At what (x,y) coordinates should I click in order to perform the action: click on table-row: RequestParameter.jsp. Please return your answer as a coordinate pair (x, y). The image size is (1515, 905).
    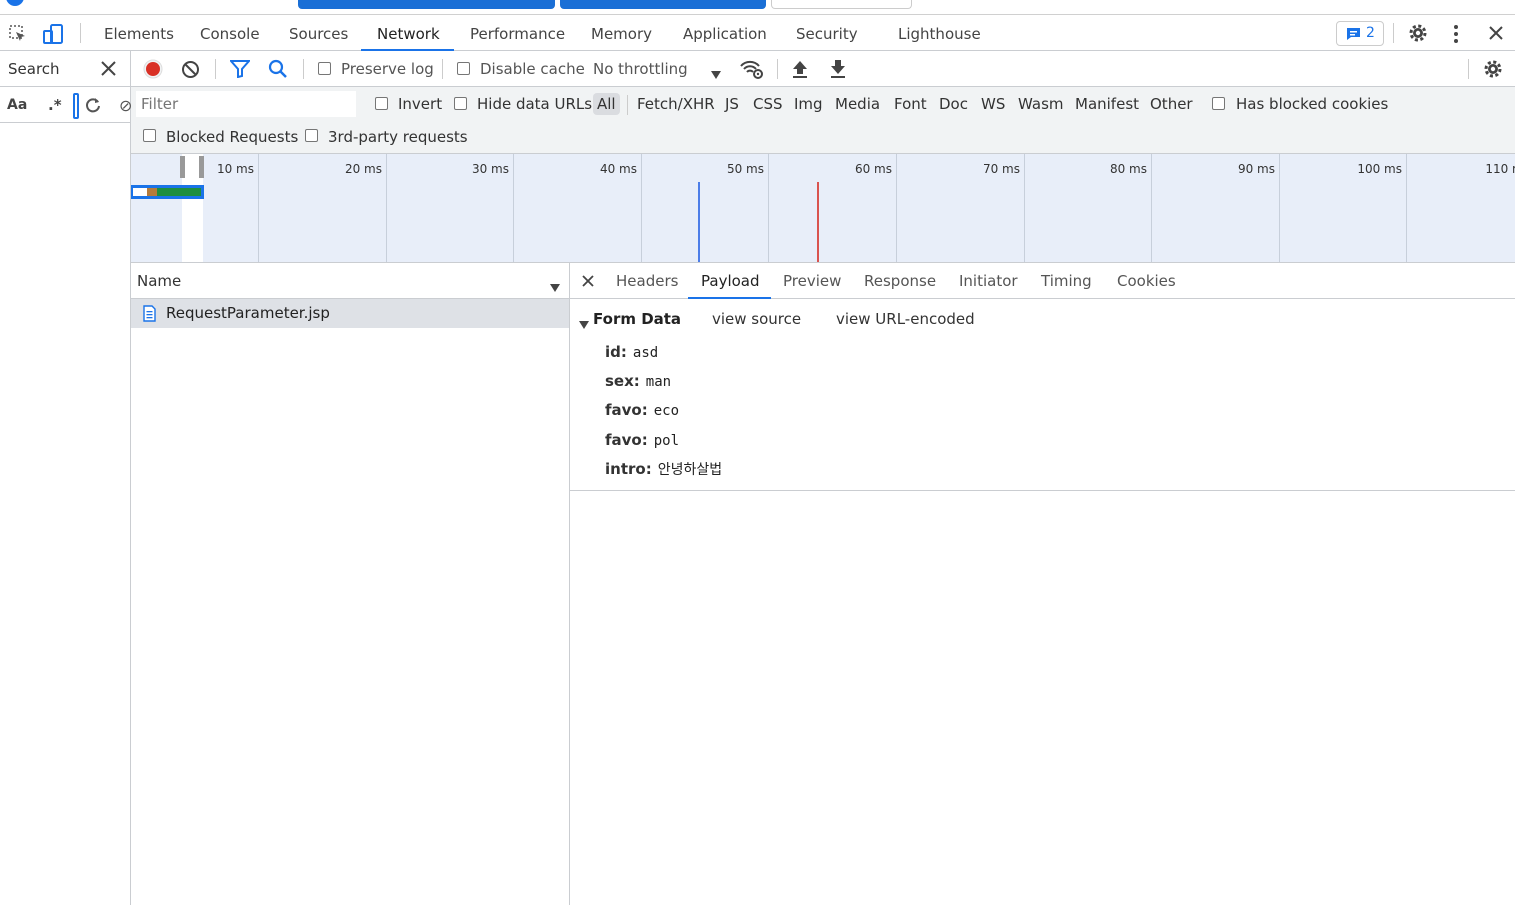
    Looking at the image, I should click on (350, 313).